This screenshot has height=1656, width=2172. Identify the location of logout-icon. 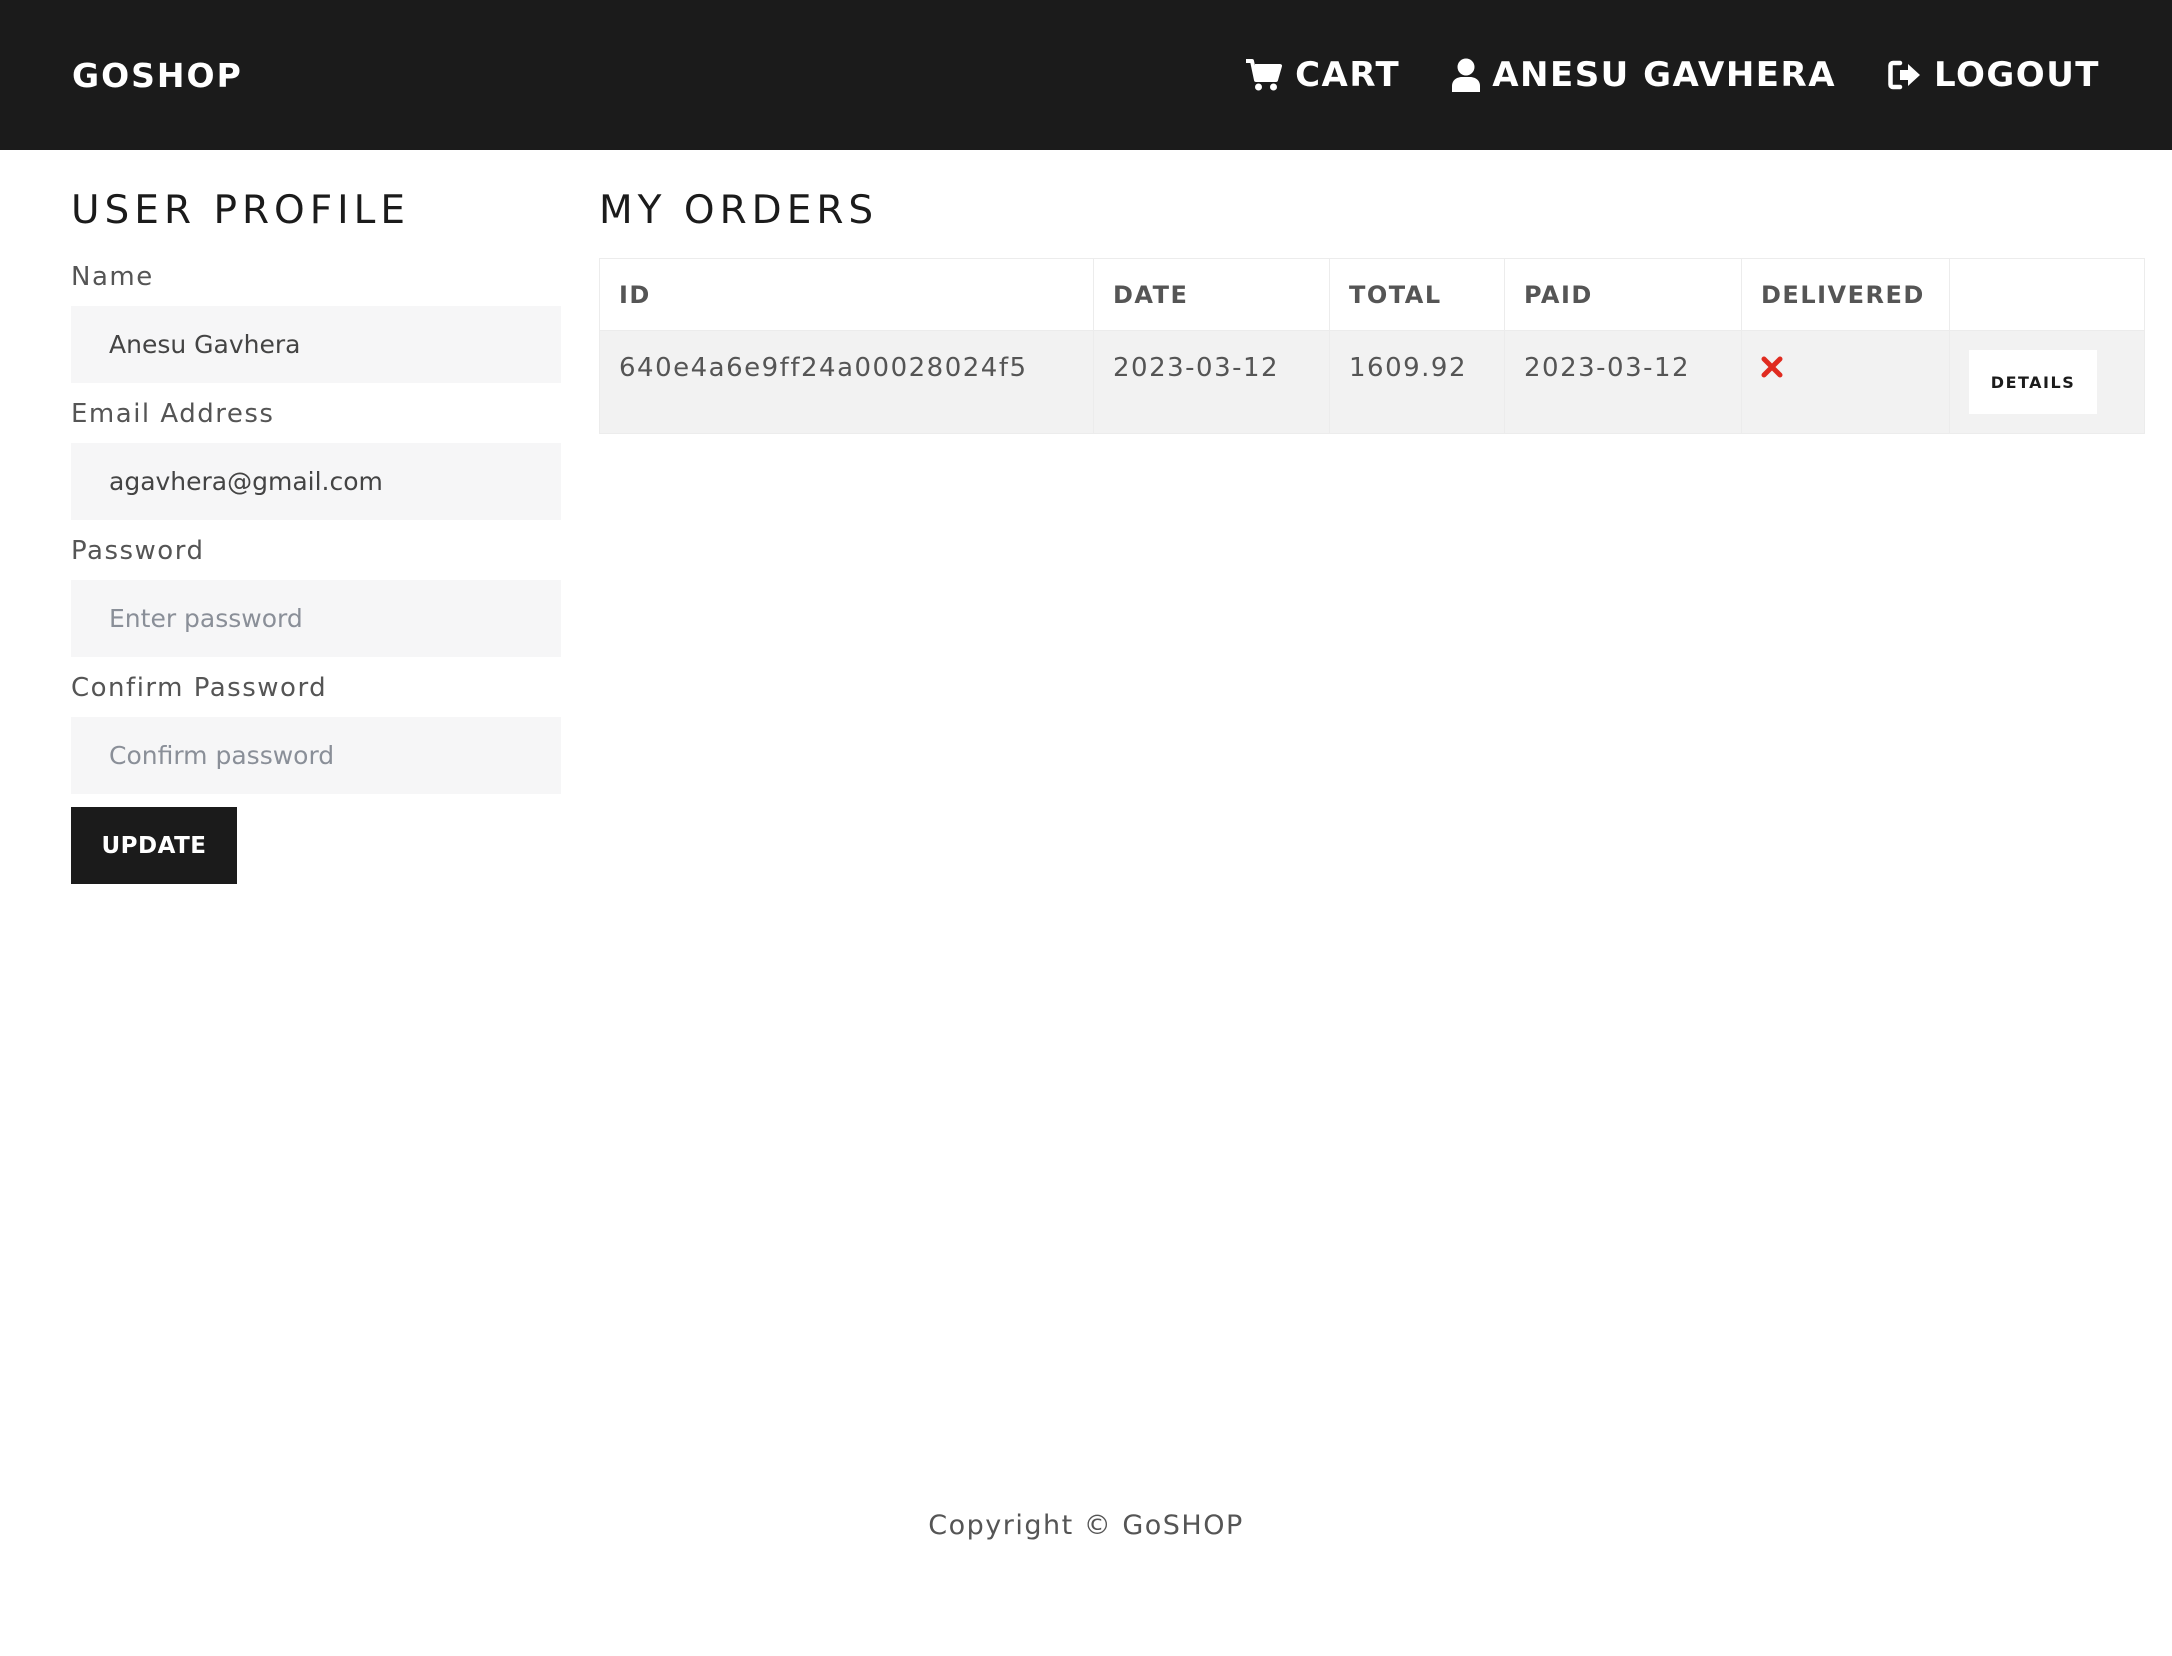
(1905, 75).